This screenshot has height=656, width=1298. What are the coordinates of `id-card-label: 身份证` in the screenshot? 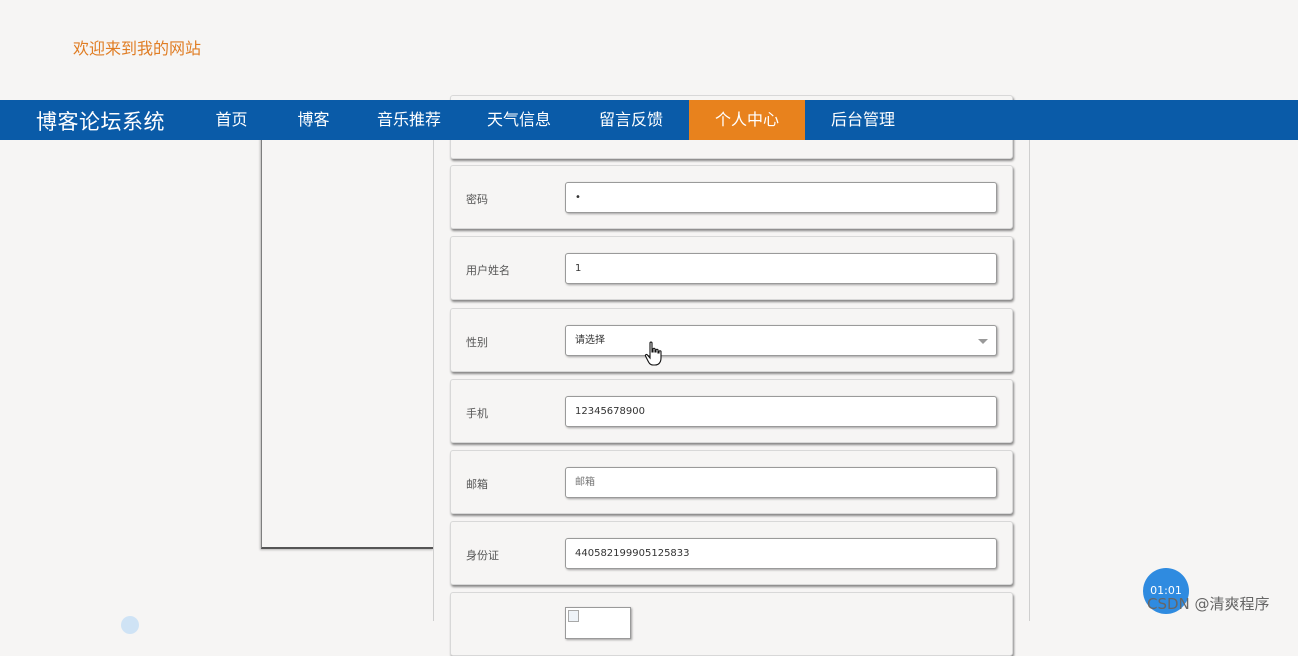 It's located at (482, 555).